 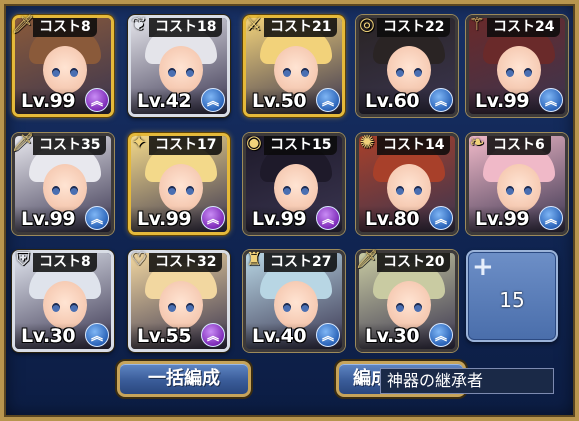 I want to click on plus-icon: +, so click(x=483, y=267).